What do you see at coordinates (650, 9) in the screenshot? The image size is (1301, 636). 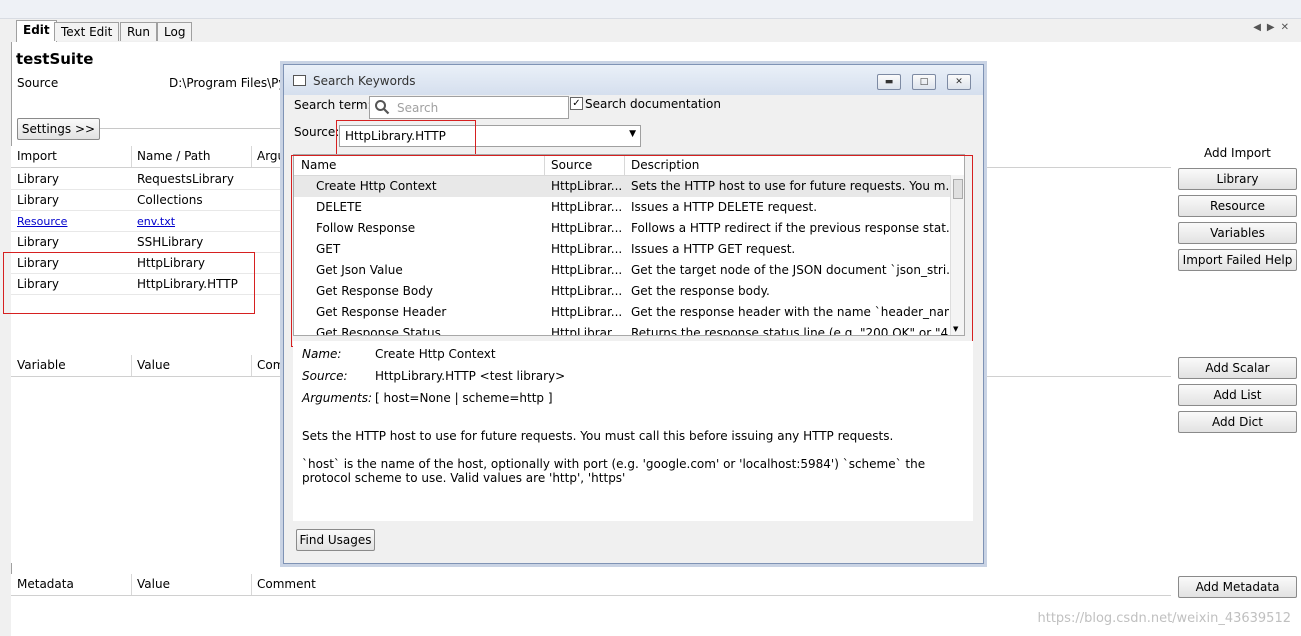 I see `window-top-band` at bounding box center [650, 9].